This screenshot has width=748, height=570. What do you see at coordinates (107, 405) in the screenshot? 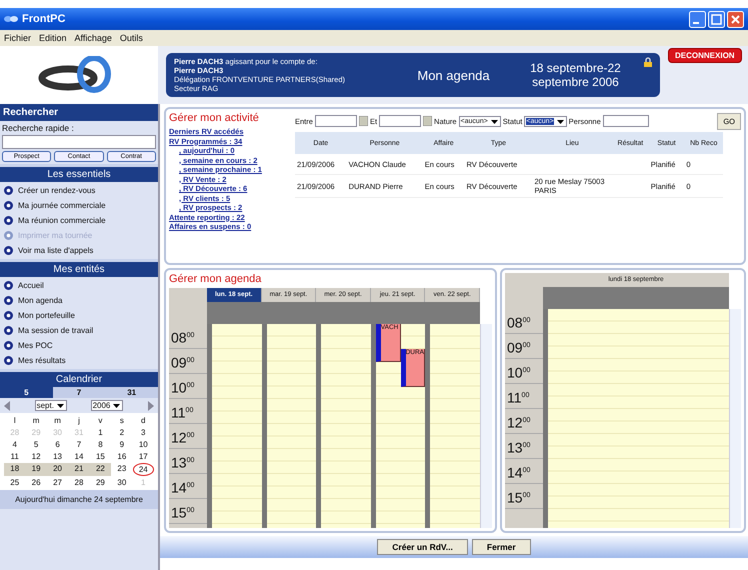
I see `year-select: 2006` at bounding box center [107, 405].